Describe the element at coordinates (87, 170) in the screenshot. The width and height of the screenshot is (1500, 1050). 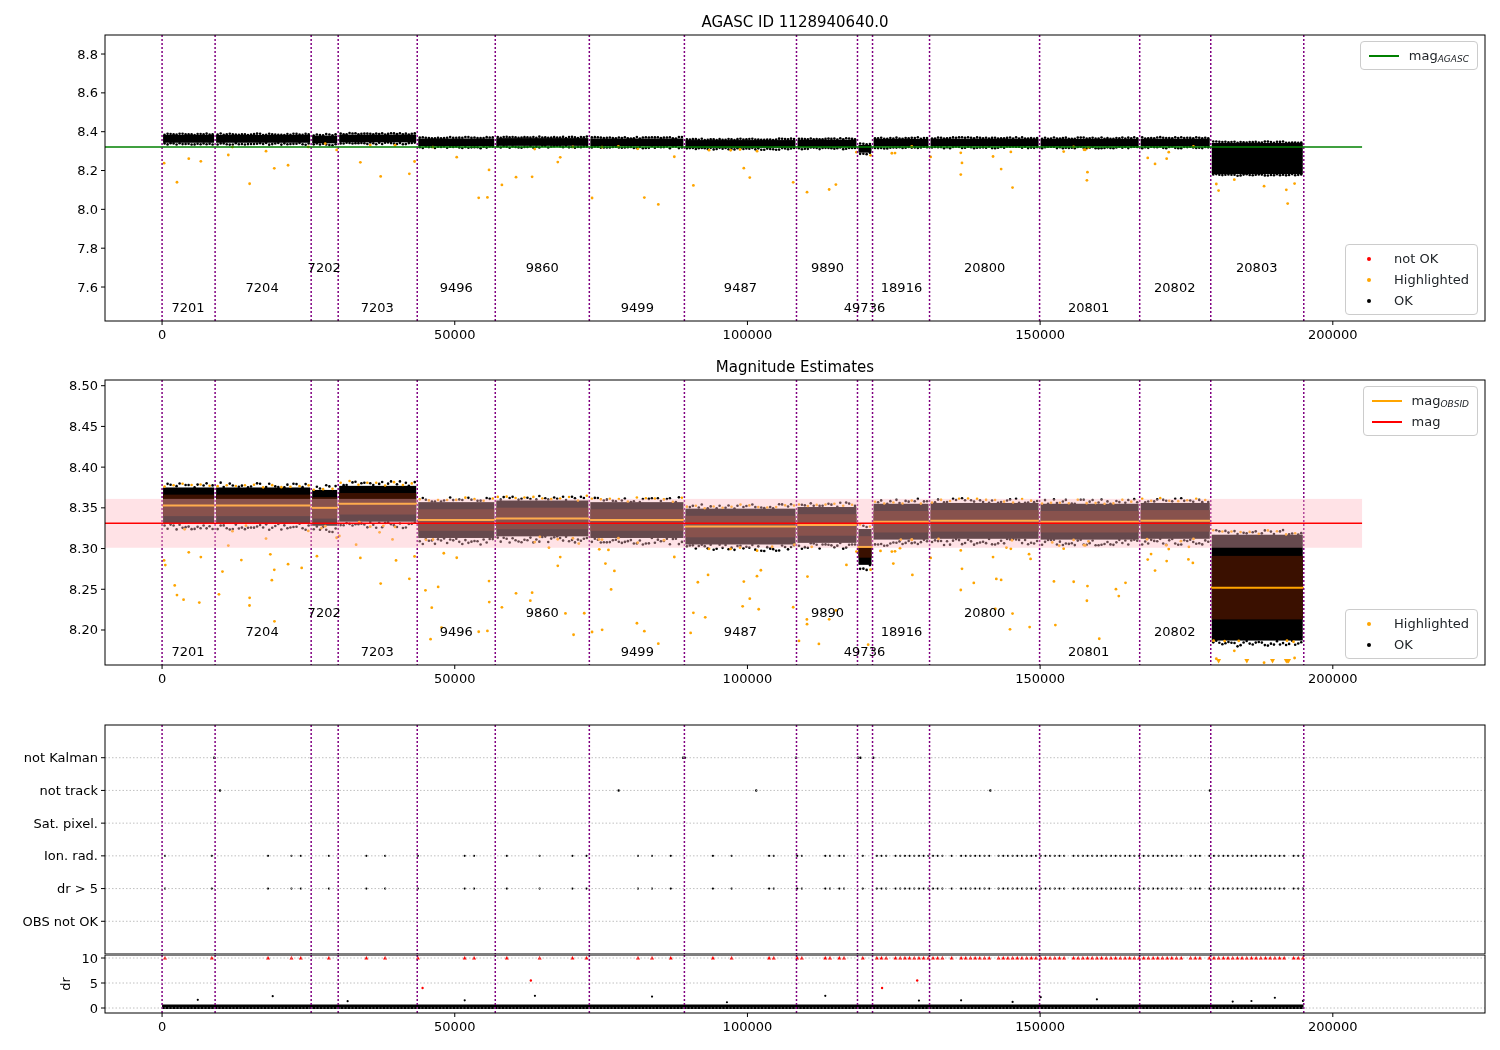
I see `tick-label: 8.2` at that location.